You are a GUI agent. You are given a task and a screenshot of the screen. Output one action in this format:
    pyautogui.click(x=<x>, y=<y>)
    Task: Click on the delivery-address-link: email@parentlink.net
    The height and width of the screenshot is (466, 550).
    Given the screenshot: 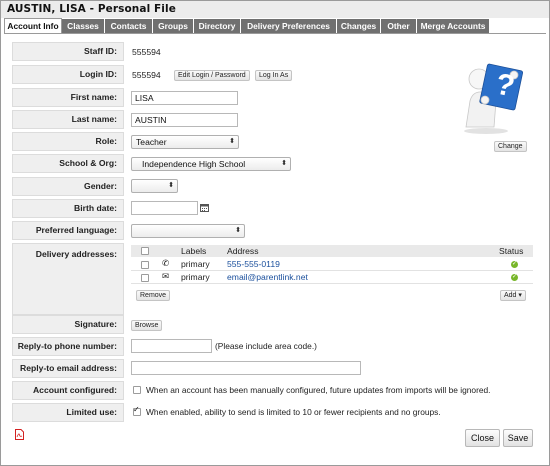 What is the action you would take?
    pyautogui.click(x=267, y=277)
    